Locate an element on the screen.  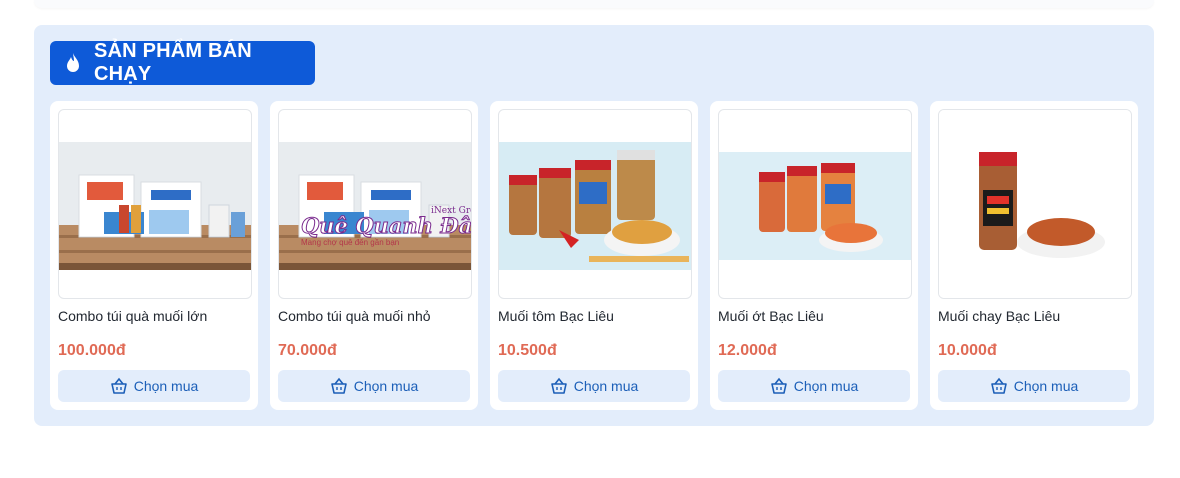
product-name: Muối chay Bạc Liêu is located at coordinates (999, 316).